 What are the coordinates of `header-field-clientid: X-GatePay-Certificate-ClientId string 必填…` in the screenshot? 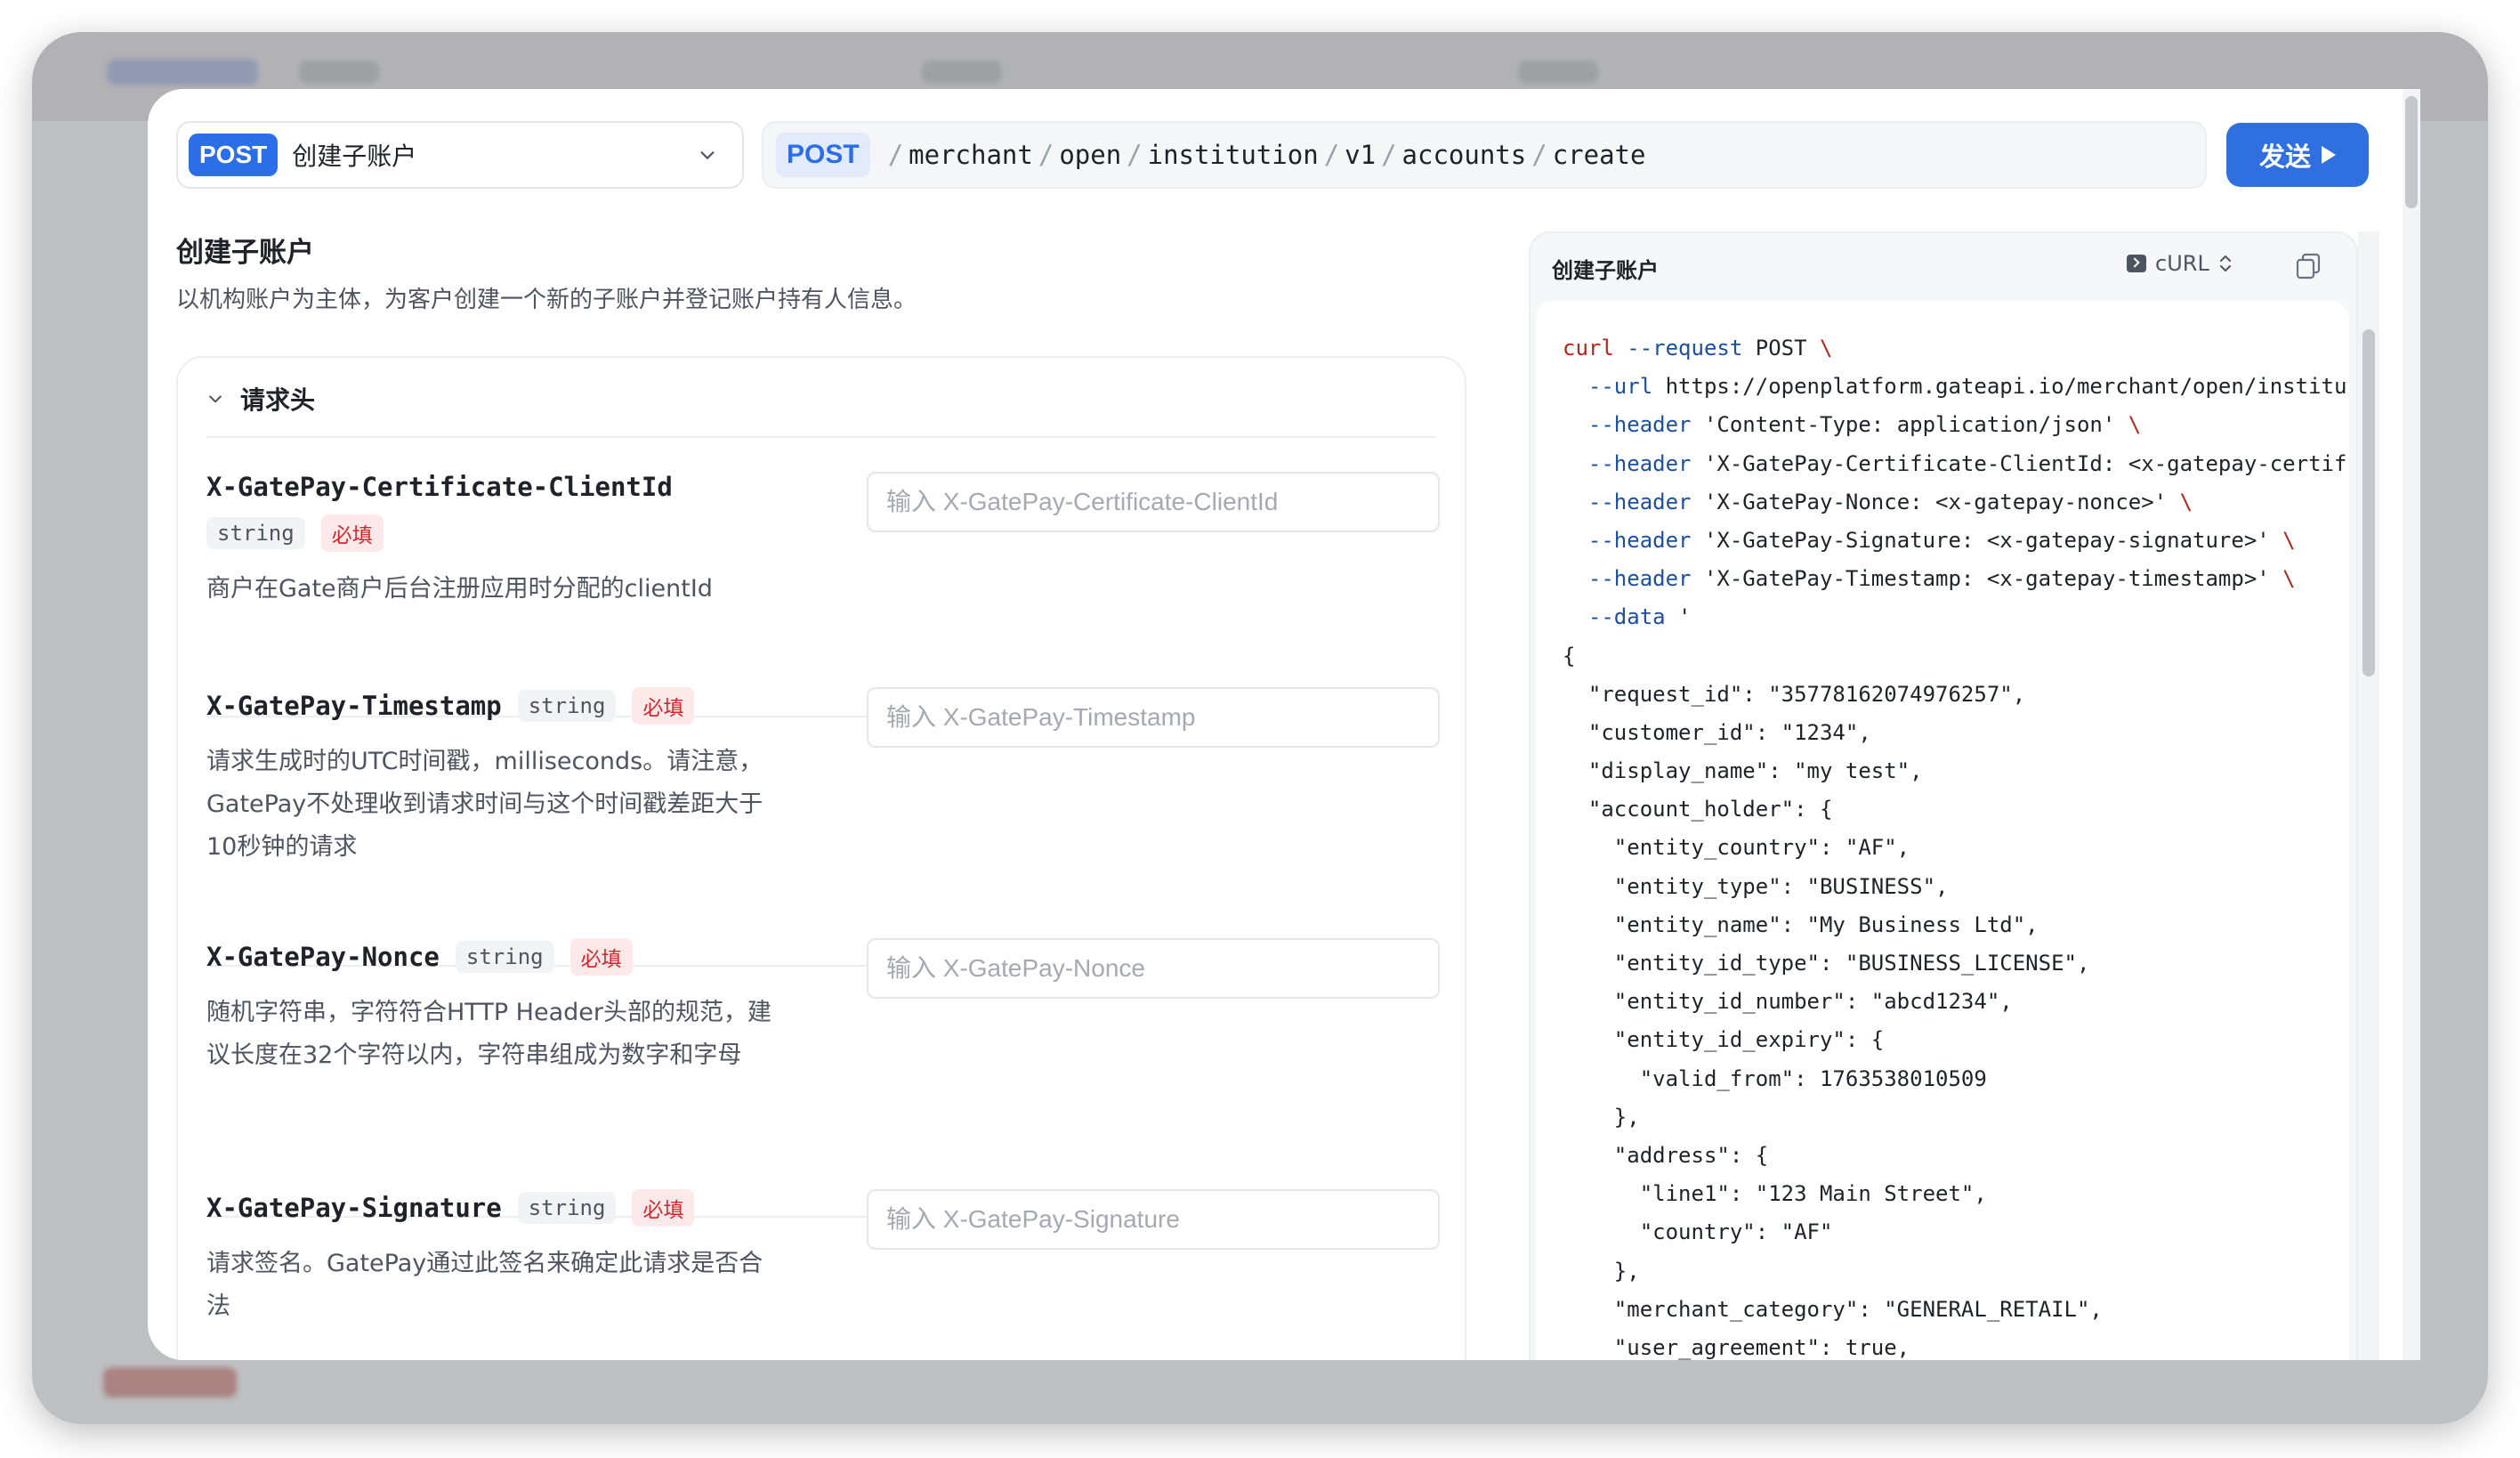 It's located at (823, 579).